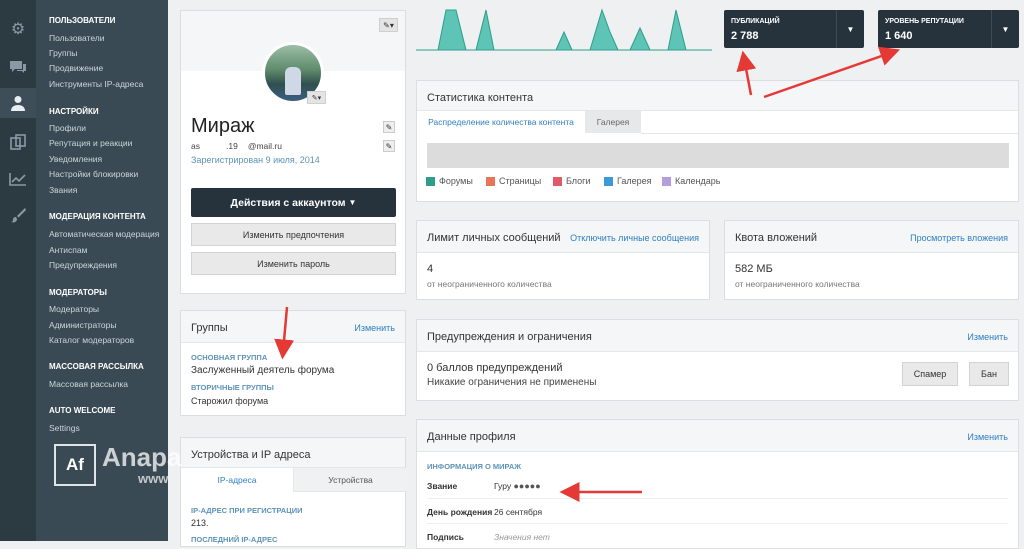 The height and width of the screenshot is (549, 1024). What do you see at coordinates (518, 512) in the screenshot?
I see `birthday-value: 26 сентября` at bounding box center [518, 512].